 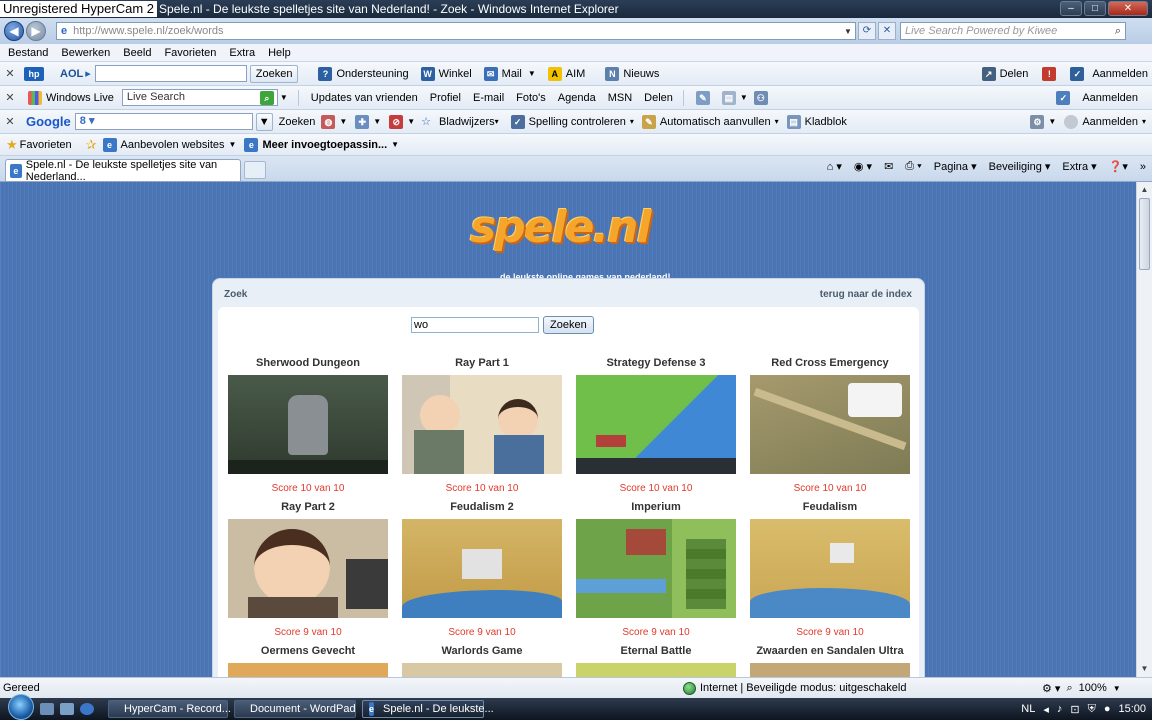 I want to click on live-email: E-mail, so click(x=488, y=98).